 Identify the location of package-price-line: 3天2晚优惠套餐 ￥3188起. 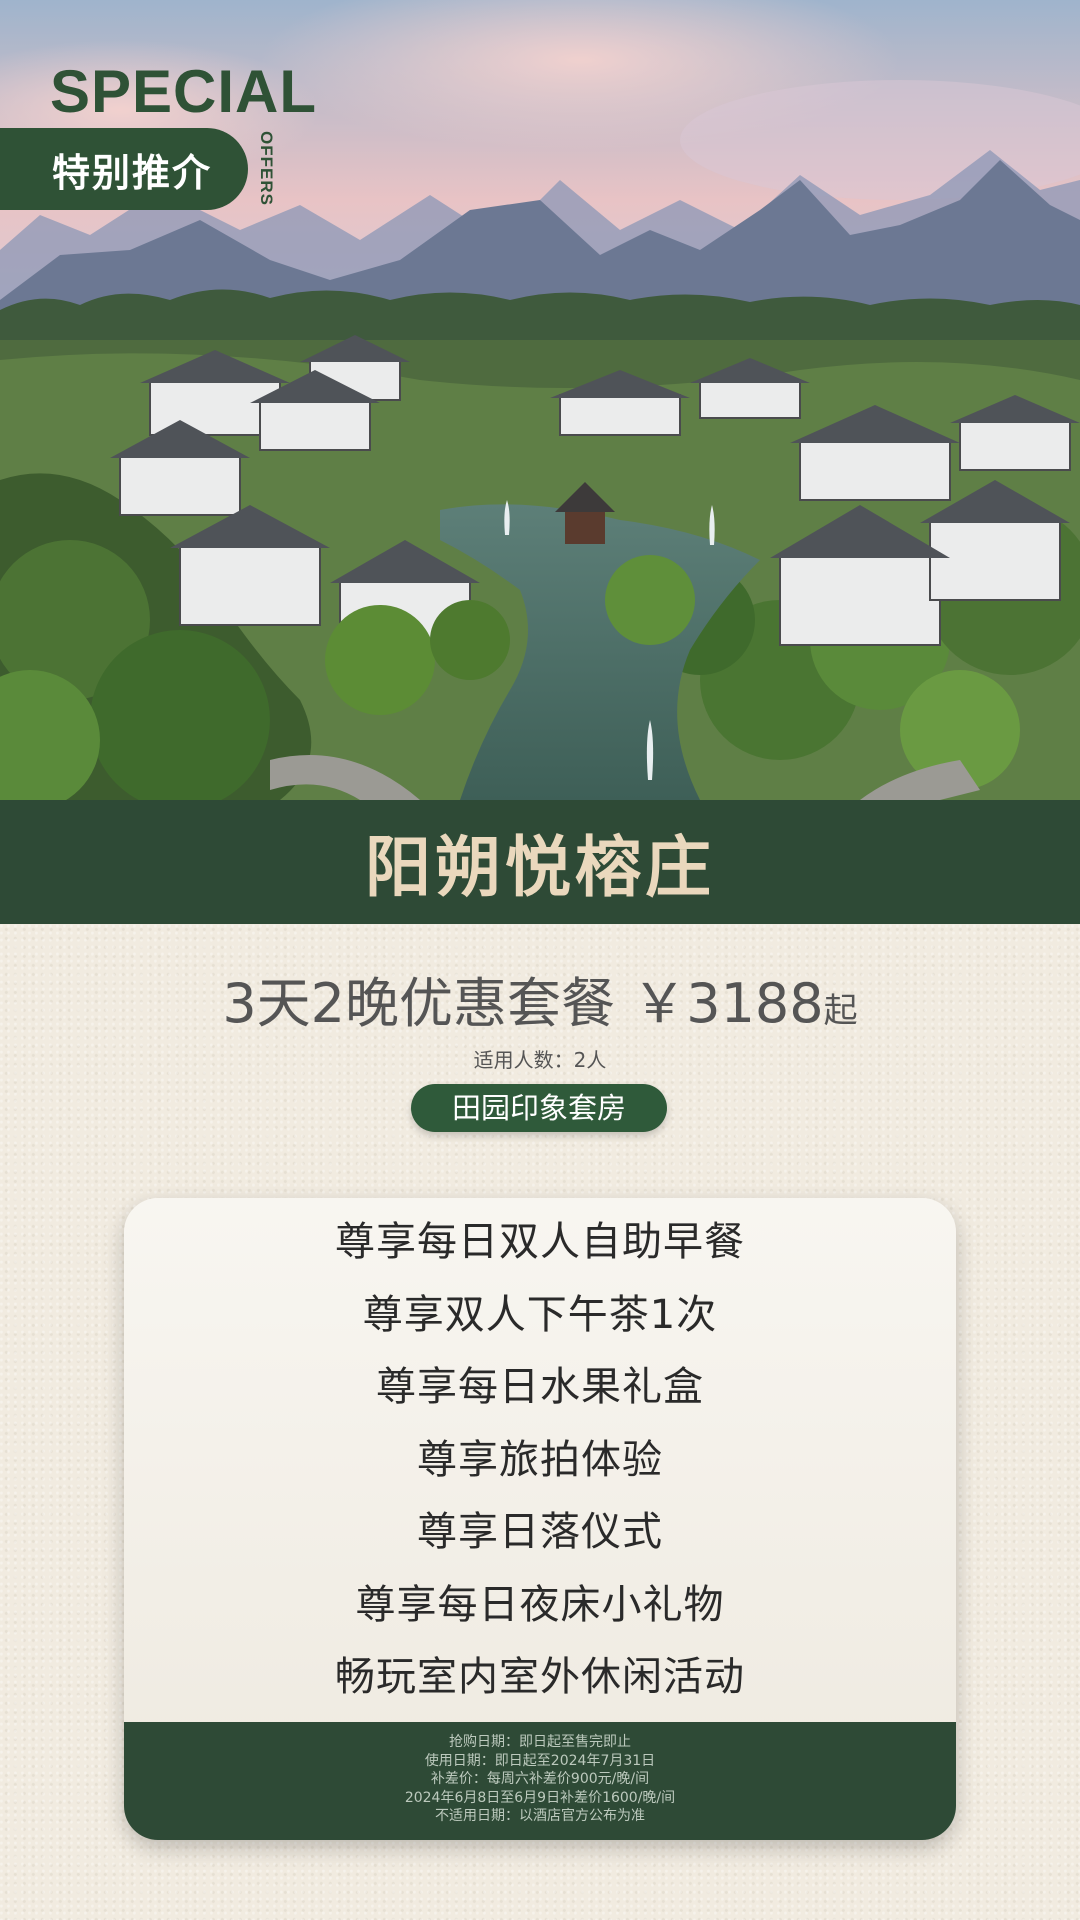
(540, 1007).